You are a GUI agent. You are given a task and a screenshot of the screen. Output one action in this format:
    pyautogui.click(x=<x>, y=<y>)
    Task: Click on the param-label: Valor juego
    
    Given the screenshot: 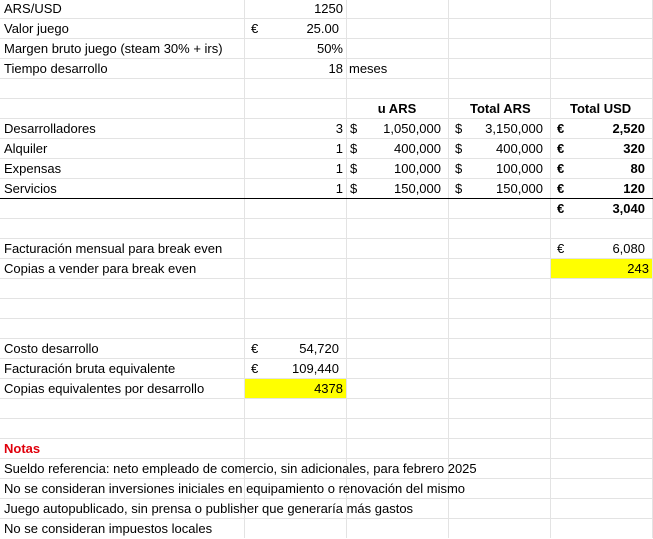 What is the action you would take?
    pyautogui.click(x=36, y=29)
    